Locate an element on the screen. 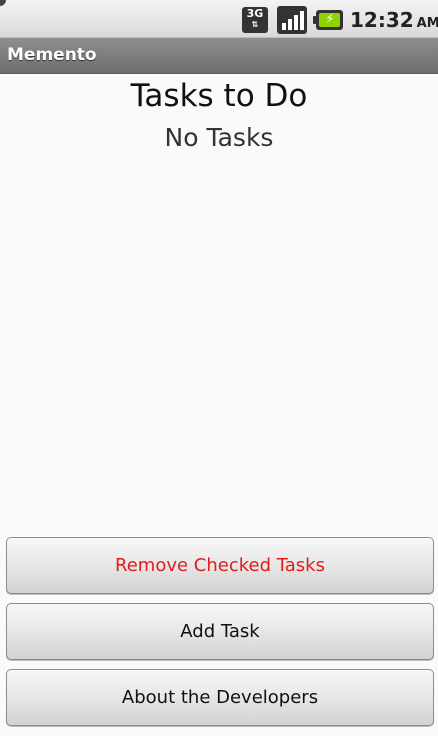  add-task-button: Add Task is located at coordinates (220, 631).